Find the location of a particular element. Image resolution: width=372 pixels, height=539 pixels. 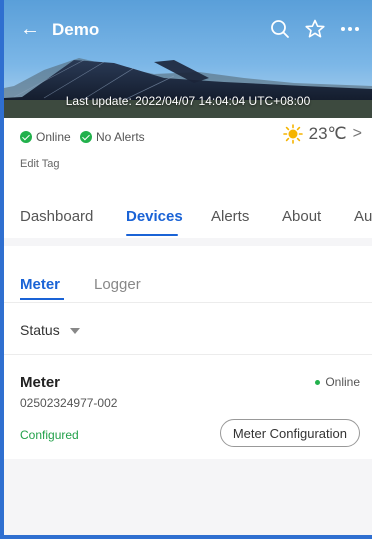

tab-about: About is located at coordinates (301, 216).